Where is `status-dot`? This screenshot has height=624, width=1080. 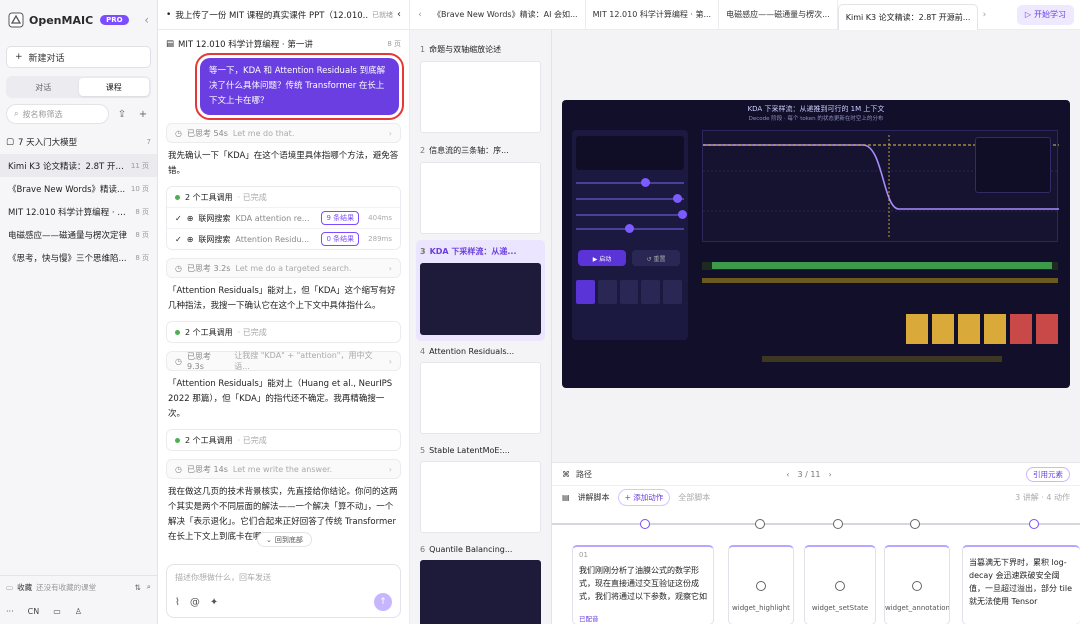
status-dot is located at coordinates (177, 332).